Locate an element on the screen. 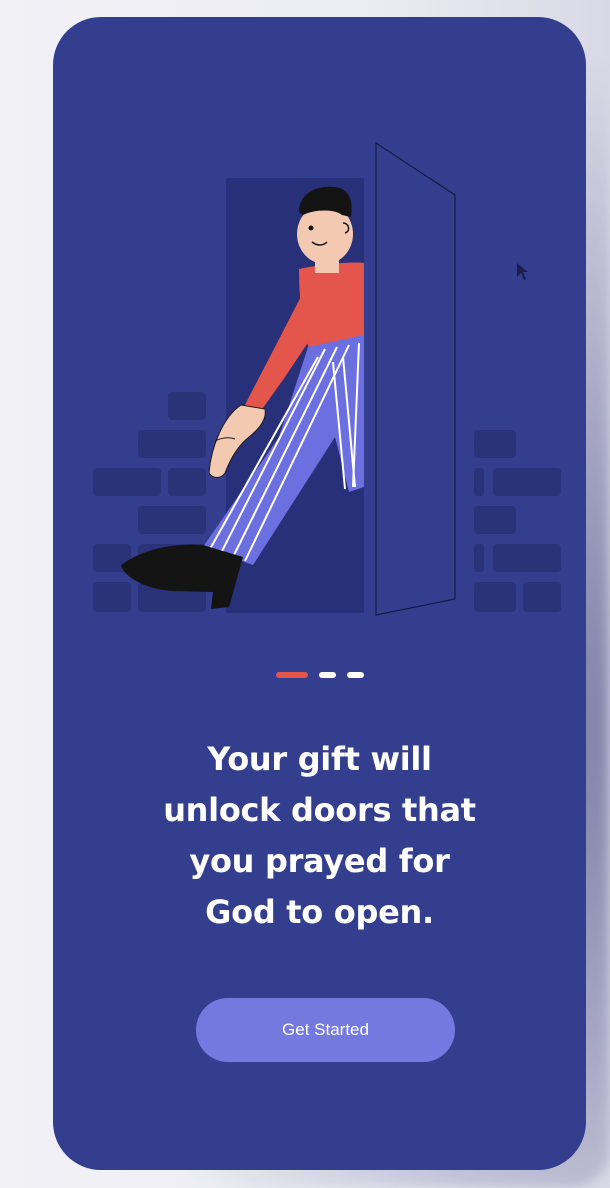 This screenshot has width=610, height=1188. headline-line-1: Your gift will is located at coordinates (319, 759).